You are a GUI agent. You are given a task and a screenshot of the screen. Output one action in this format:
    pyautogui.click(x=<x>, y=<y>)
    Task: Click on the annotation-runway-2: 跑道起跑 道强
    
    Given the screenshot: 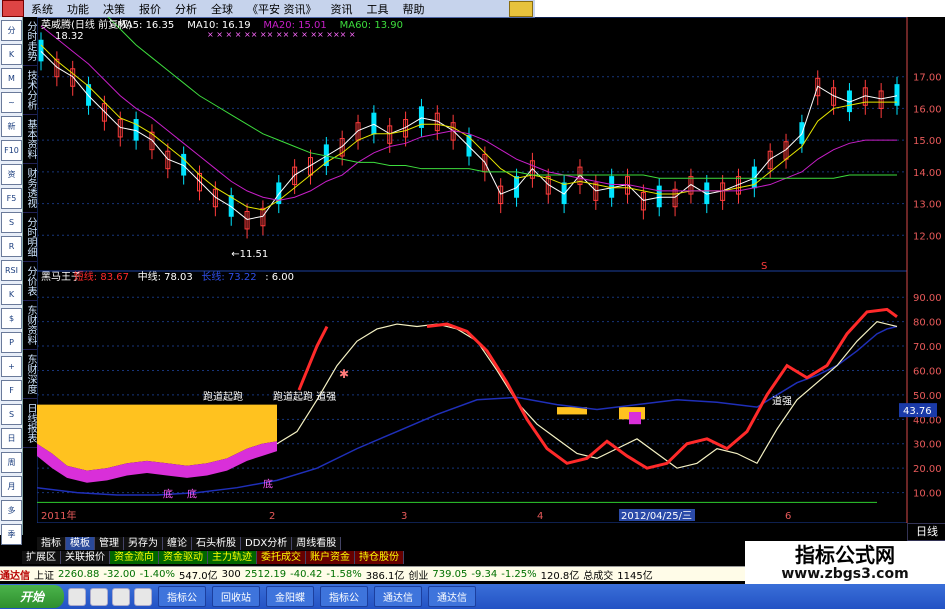 What is the action you would take?
    pyautogui.click(x=304, y=396)
    